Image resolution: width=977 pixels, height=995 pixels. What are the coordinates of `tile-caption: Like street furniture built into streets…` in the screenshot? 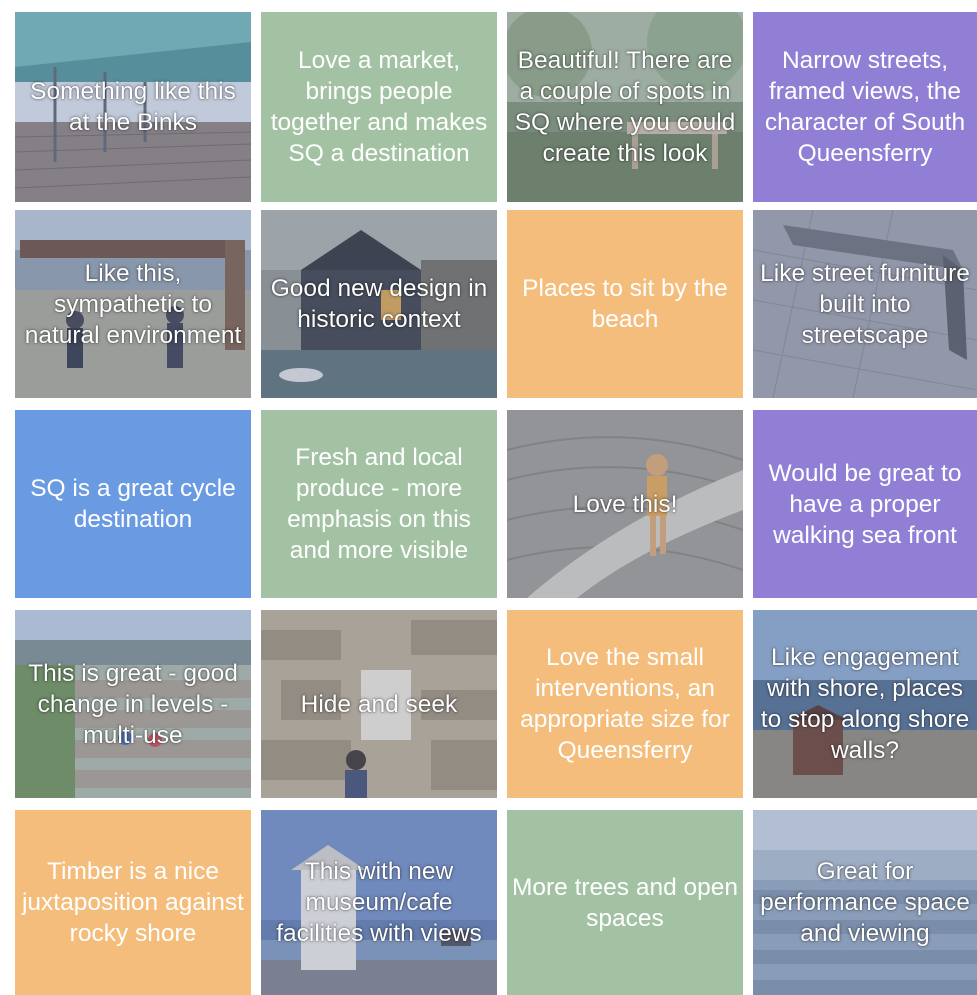 It's located at (865, 304).